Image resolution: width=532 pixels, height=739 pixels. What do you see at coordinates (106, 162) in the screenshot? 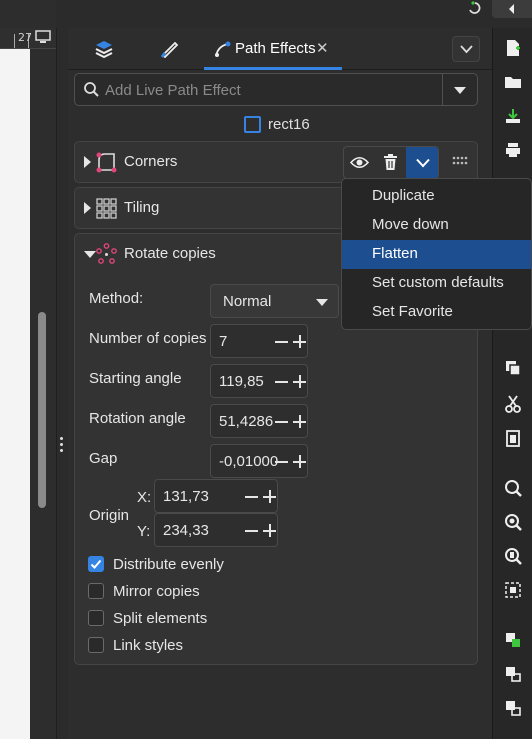
I see `corners-icon` at bounding box center [106, 162].